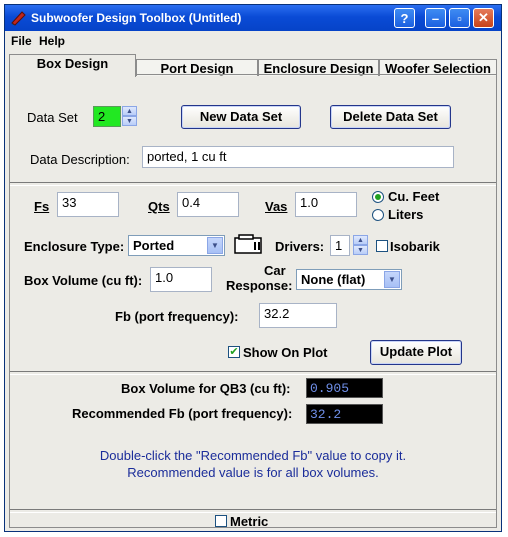 The image size is (508, 537). Describe the element at coordinates (390, 117) in the screenshot. I see `delete-data-set-button: Delete Data Set` at that location.